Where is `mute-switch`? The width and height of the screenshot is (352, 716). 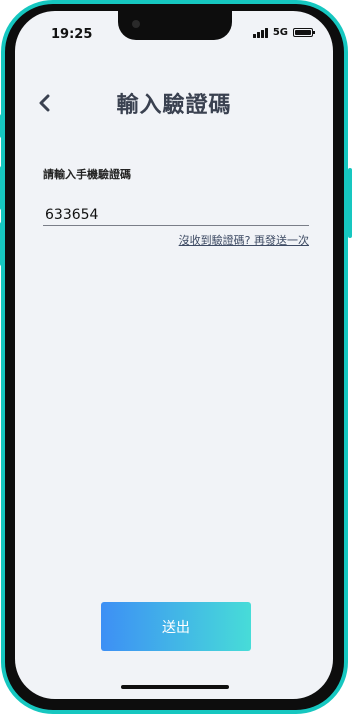
mute-switch is located at coordinates (2, 126).